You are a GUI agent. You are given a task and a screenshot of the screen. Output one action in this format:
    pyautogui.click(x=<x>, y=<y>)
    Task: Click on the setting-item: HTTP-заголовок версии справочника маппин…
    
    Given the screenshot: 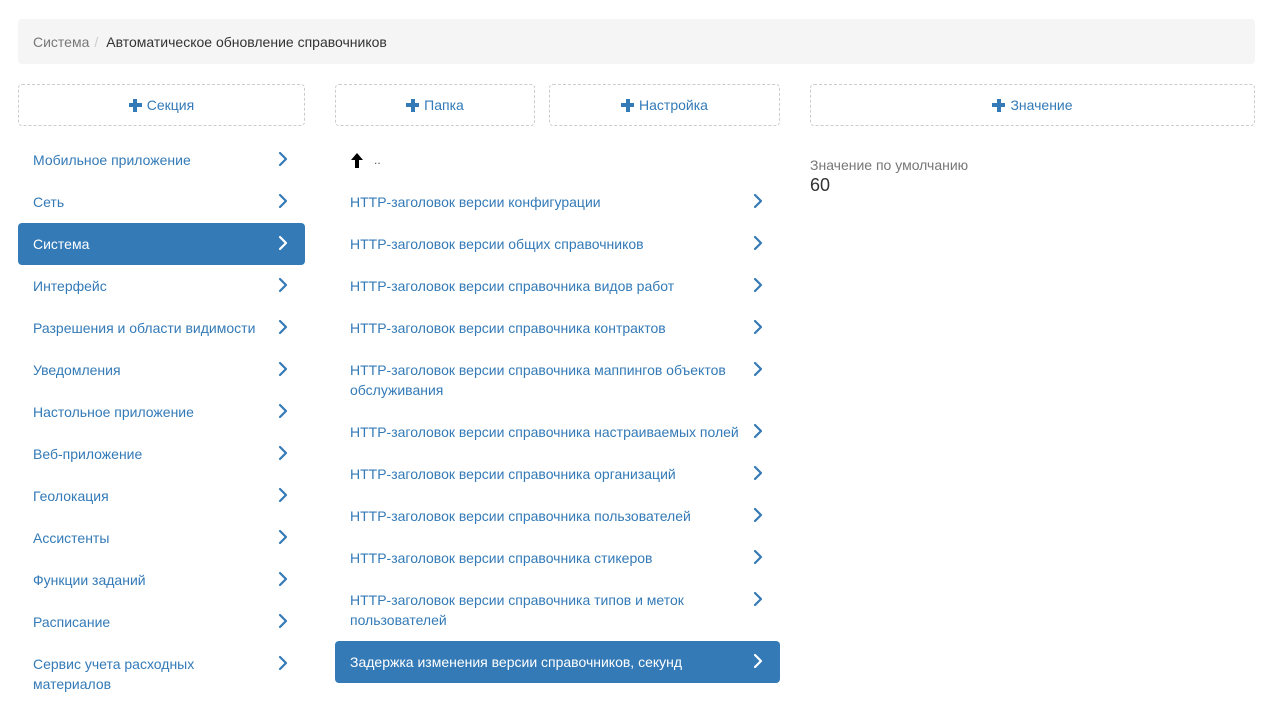 What is the action you would take?
    pyautogui.click(x=557, y=380)
    